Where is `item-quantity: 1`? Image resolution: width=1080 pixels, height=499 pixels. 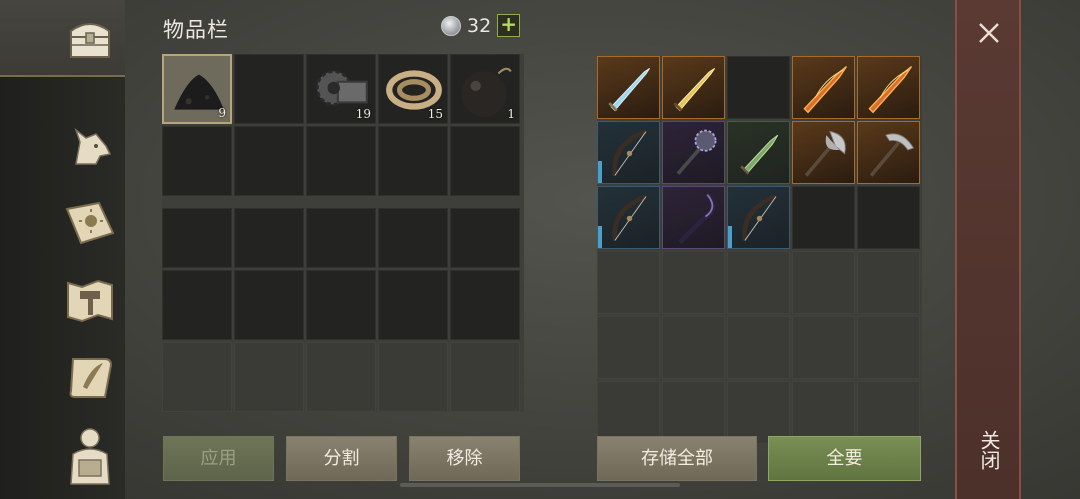
item-quantity: 1 is located at coordinates (511, 114).